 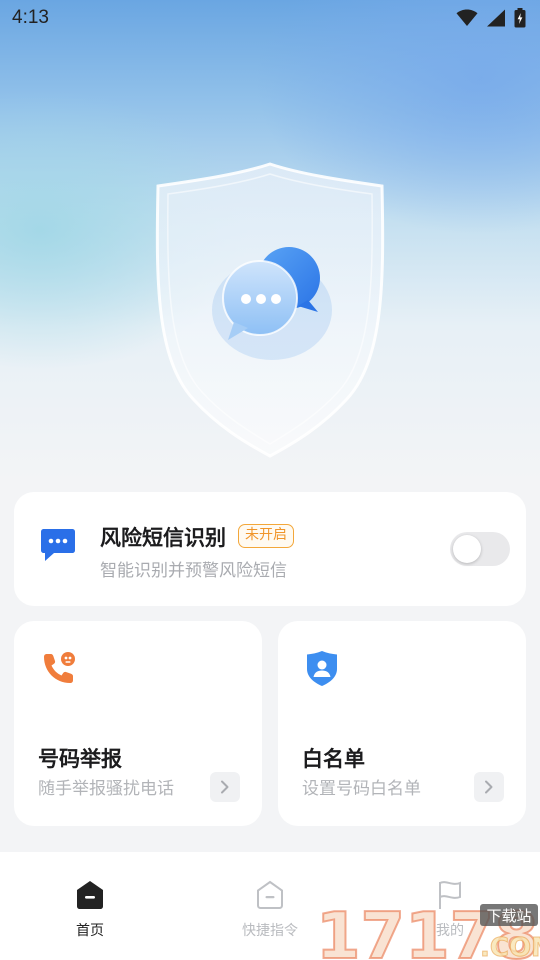 I want to click on whitelist-card: 白名单 设置号码白名单, so click(x=402, y=723).